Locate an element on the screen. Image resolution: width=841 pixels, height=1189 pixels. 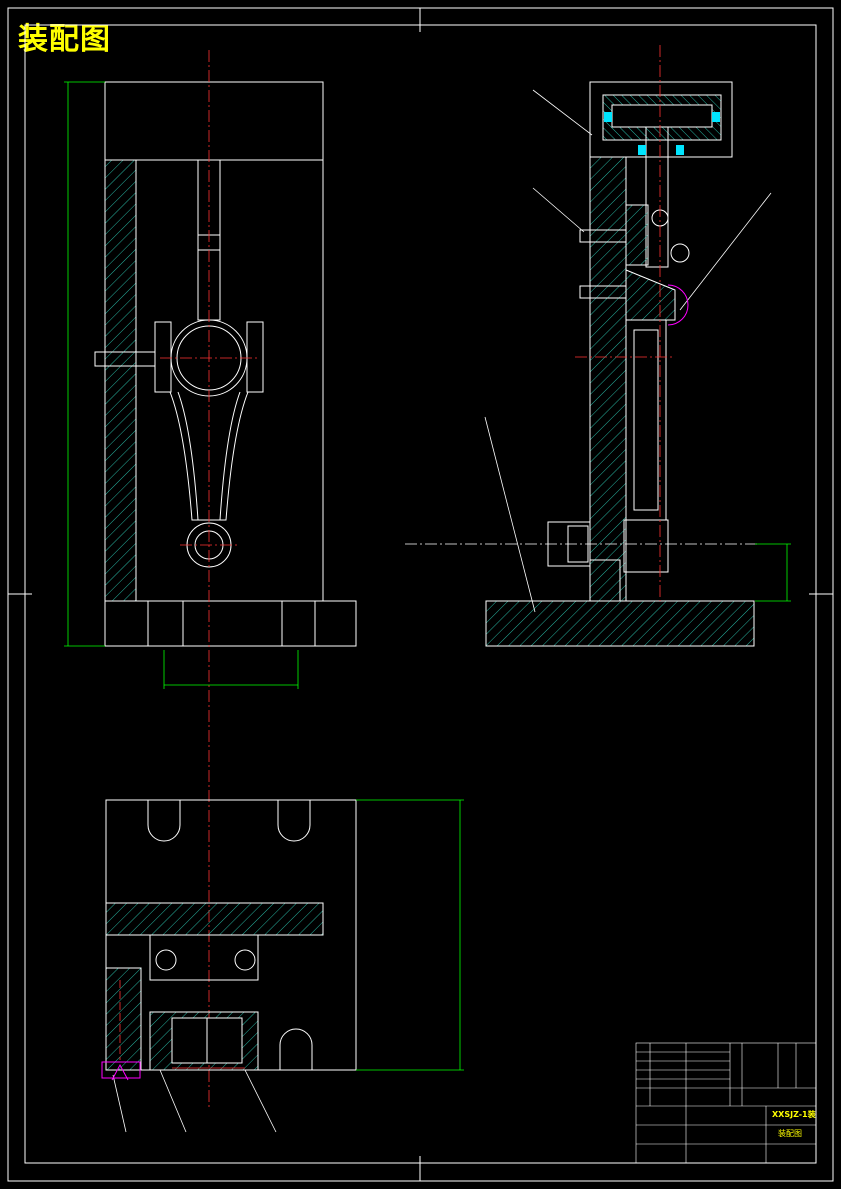
front-view-centerlines is located at coordinates (210, 580).